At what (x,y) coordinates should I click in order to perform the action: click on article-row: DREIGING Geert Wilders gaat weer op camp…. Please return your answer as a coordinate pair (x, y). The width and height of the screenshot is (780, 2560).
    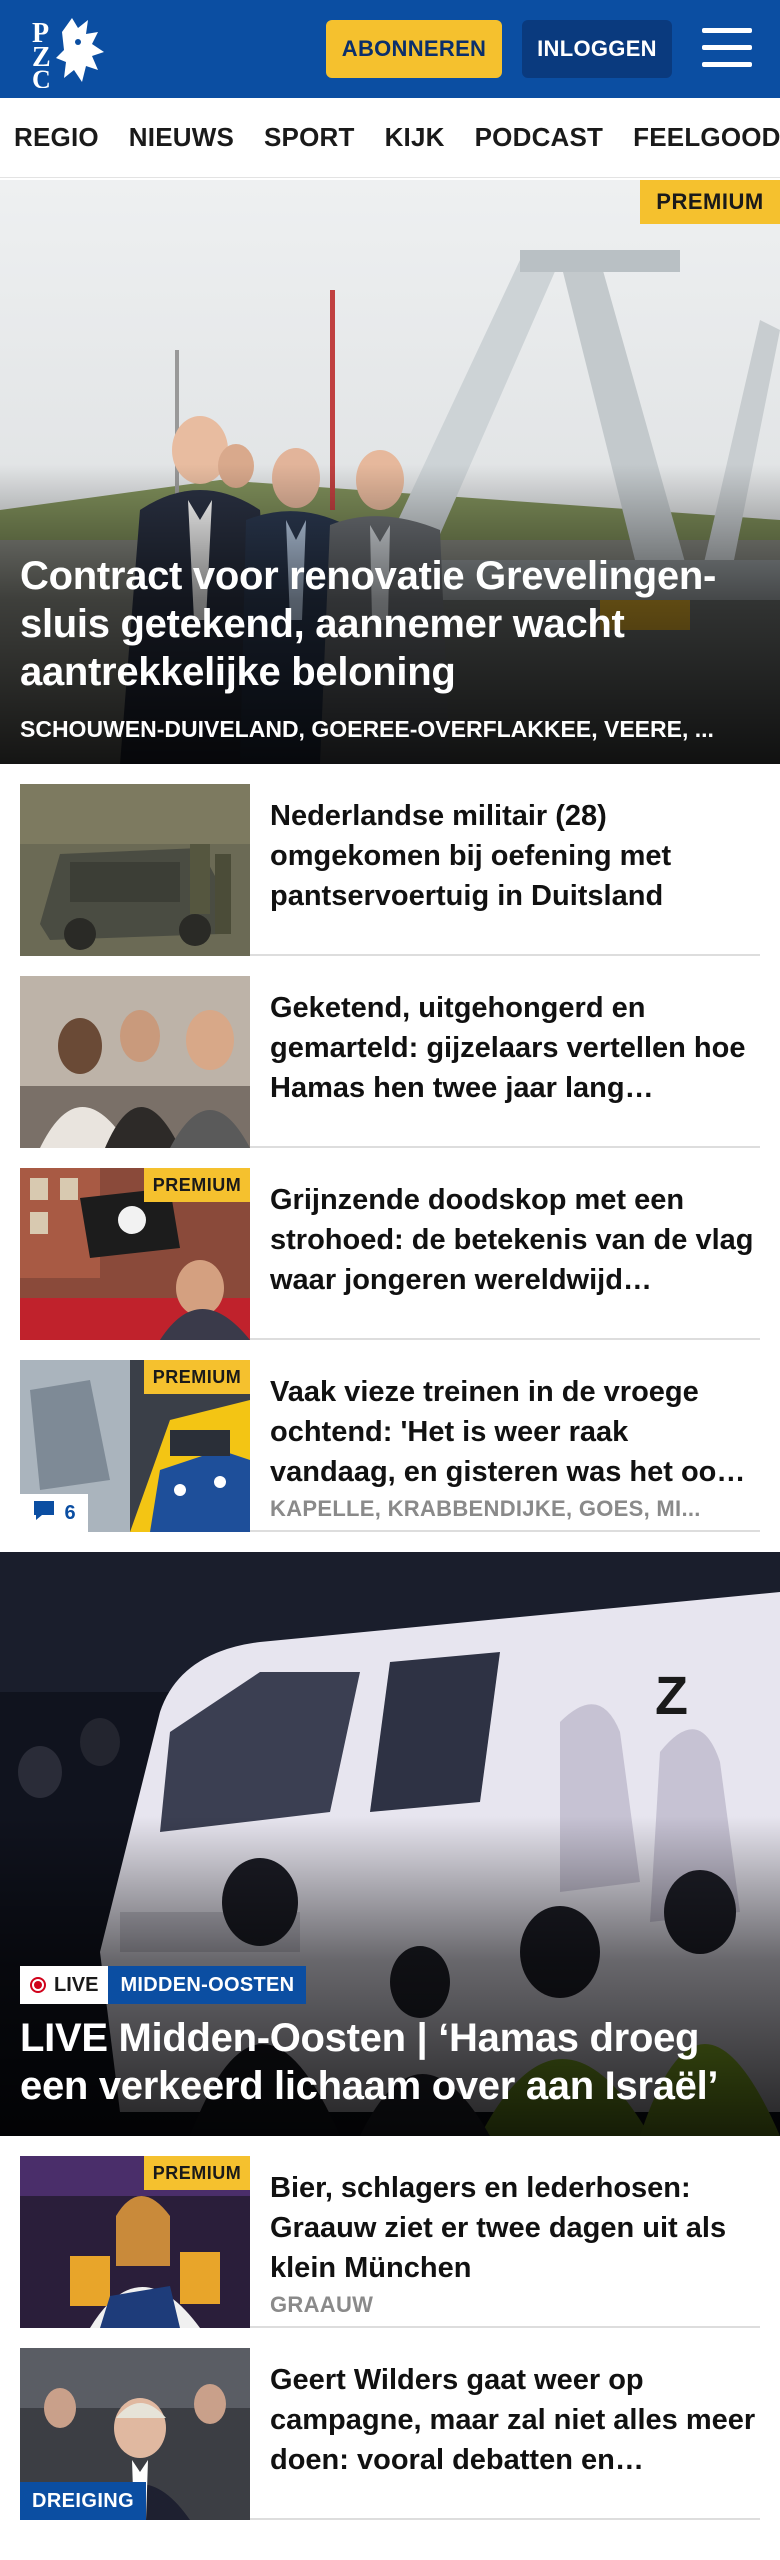
    Looking at the image, I should click on (390, 2434).